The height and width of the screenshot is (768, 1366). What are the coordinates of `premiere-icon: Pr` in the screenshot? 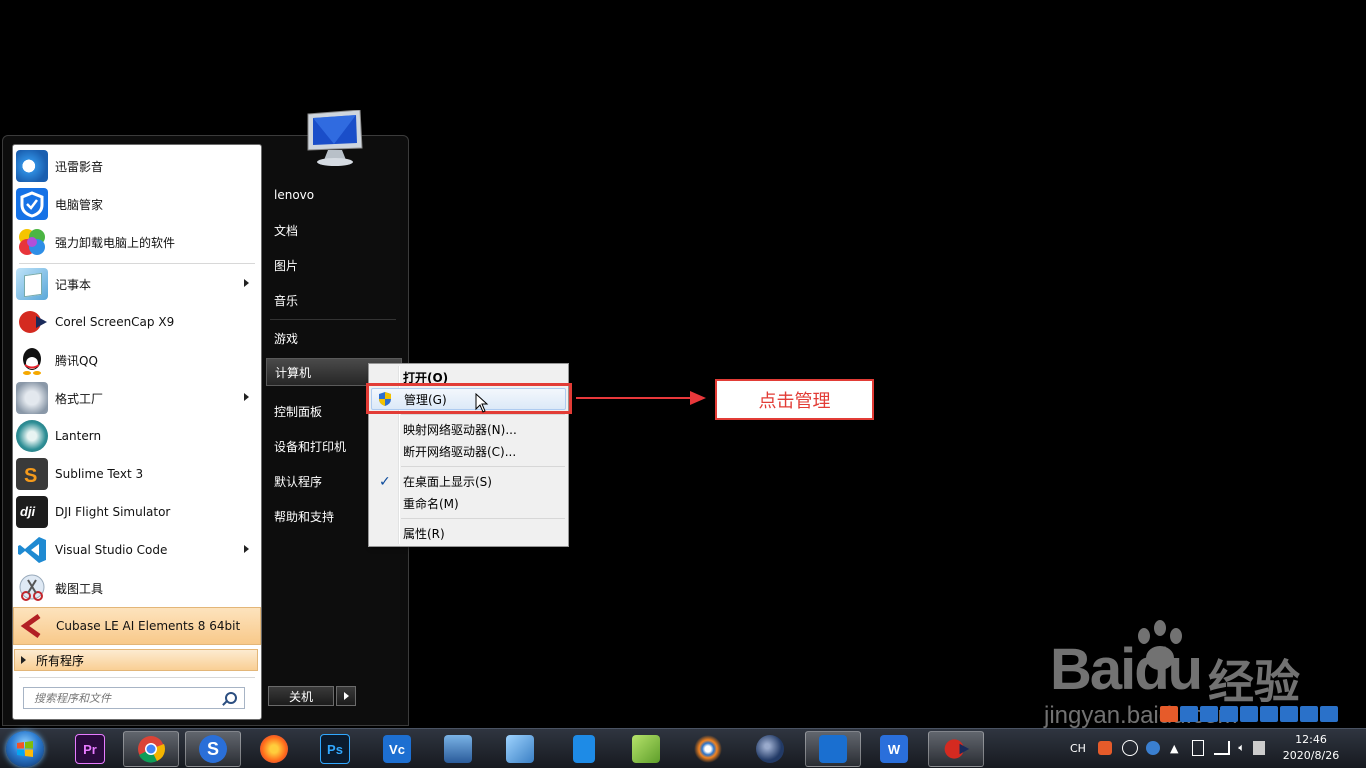 It's located at (90, 749).